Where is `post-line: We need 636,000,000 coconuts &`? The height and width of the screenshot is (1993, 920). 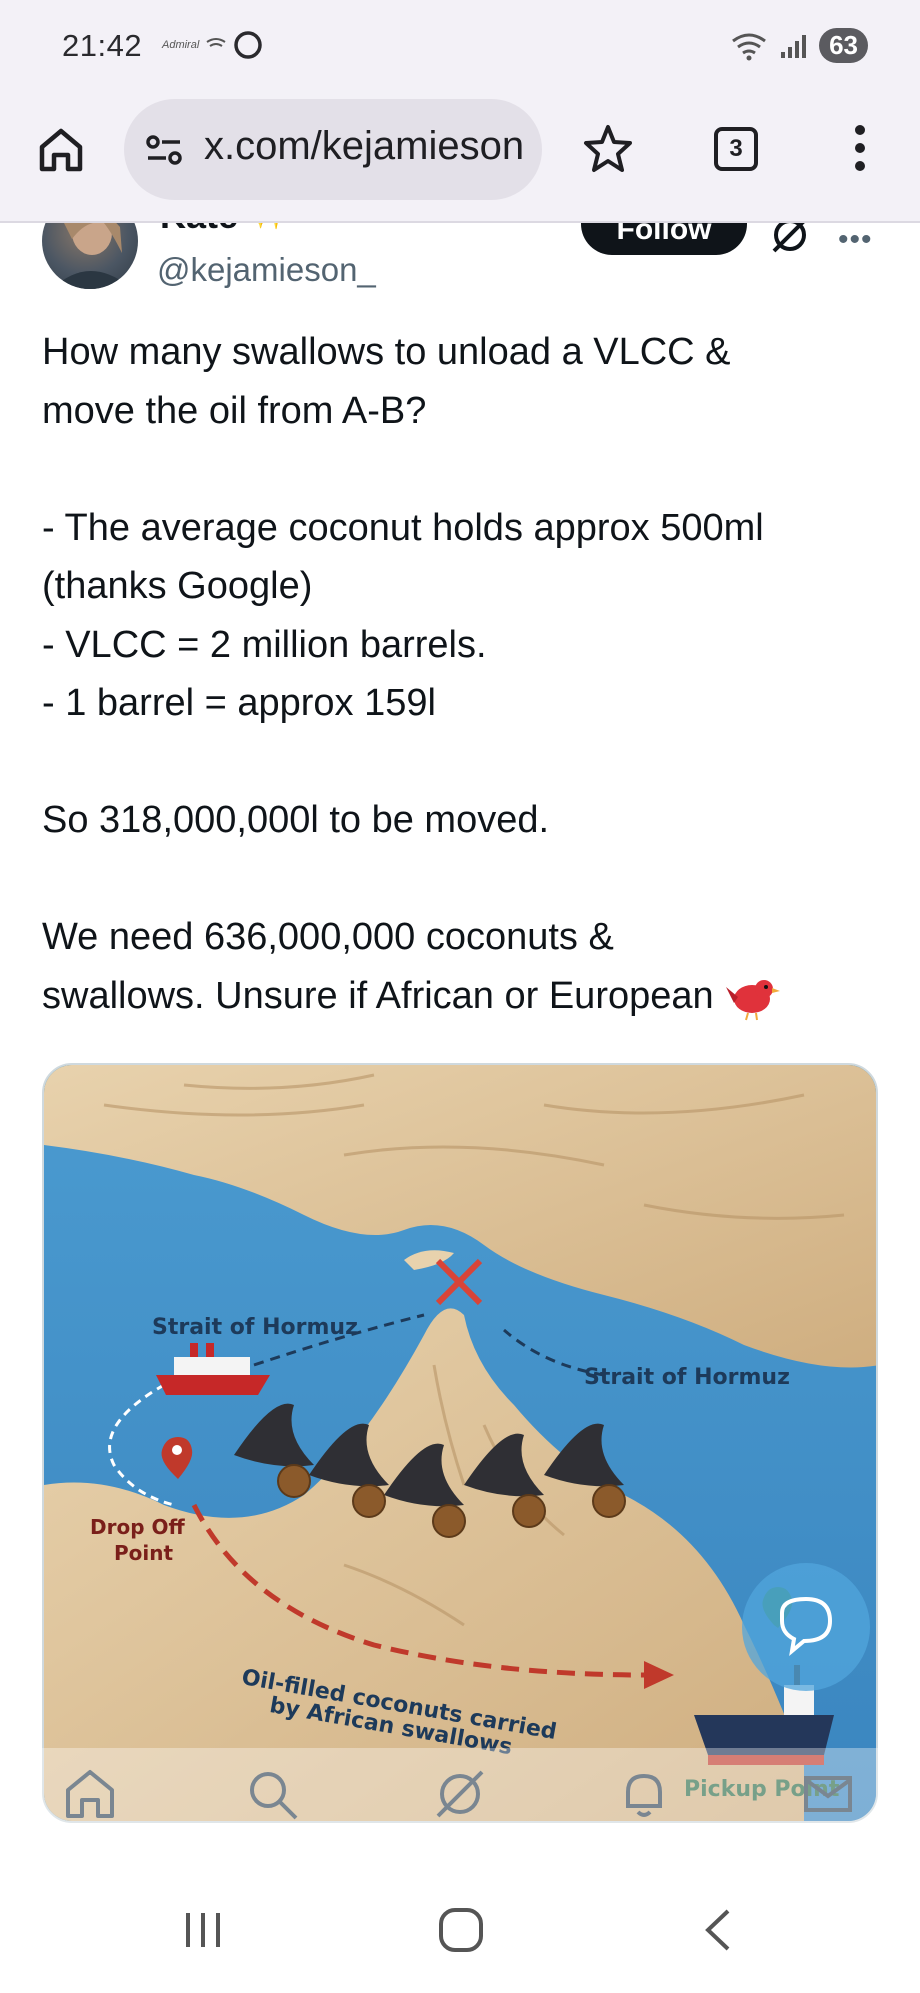
post-line: We need 636,000,000 coconuts & is located at coordinates (328, 937).